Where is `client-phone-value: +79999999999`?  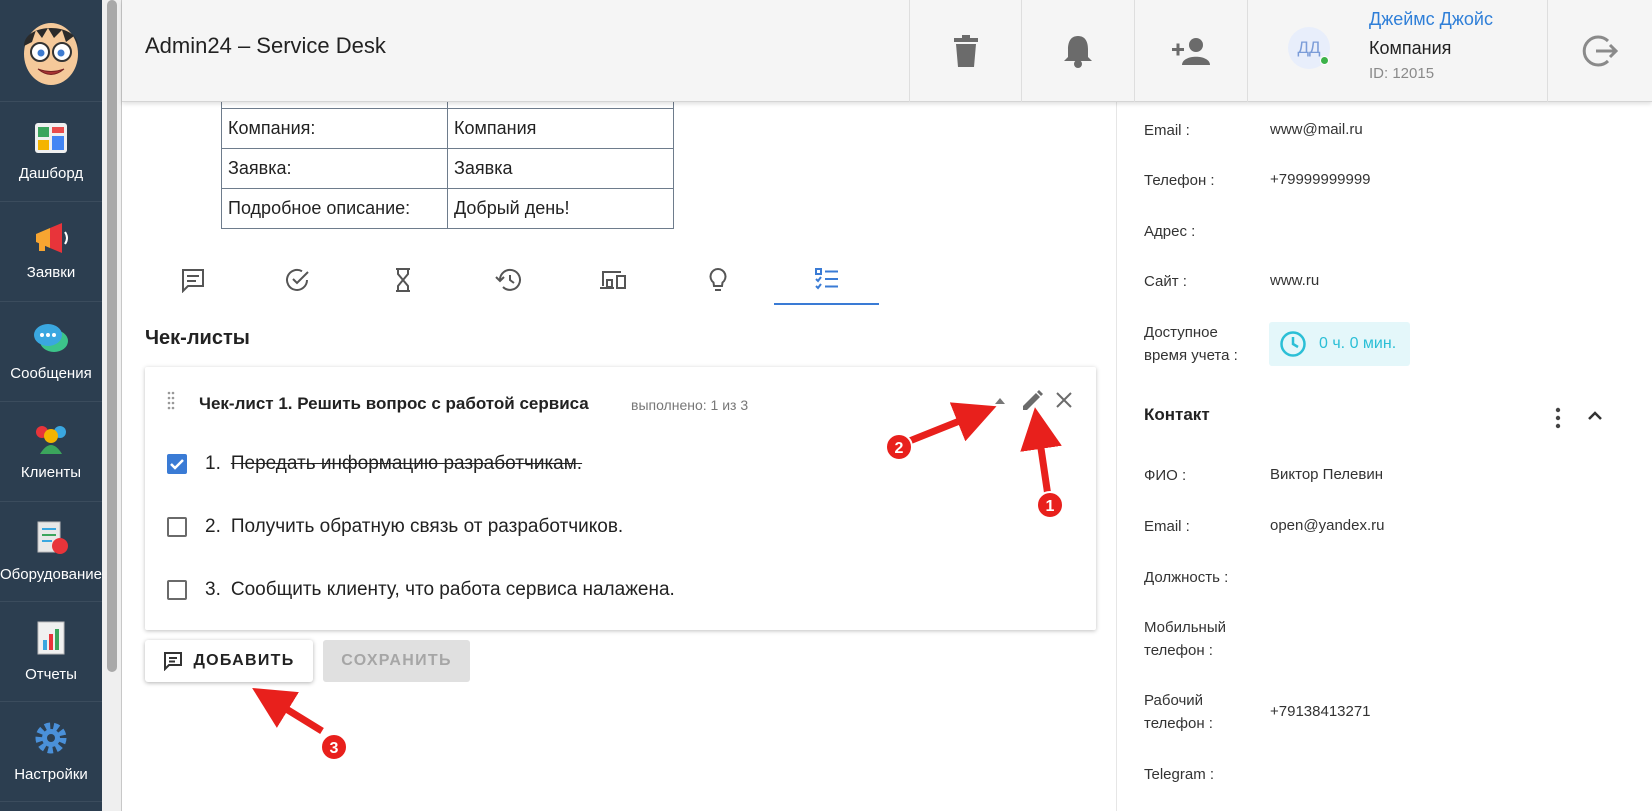
client-phone-value: +79999999999 is located at coordinates (1320, 179).